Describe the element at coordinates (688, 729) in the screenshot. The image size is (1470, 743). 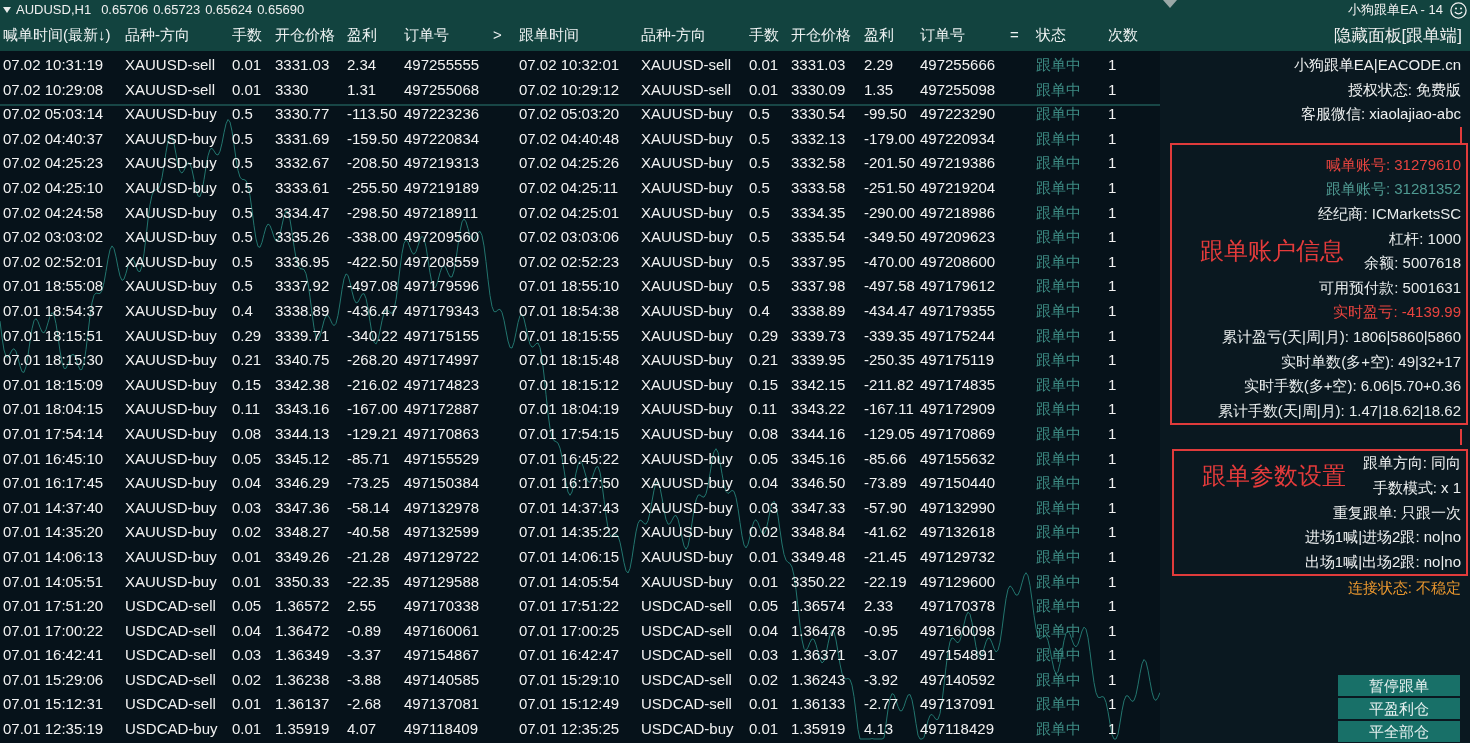
I see `table-cell-text: USDCAD-buy` at that location.